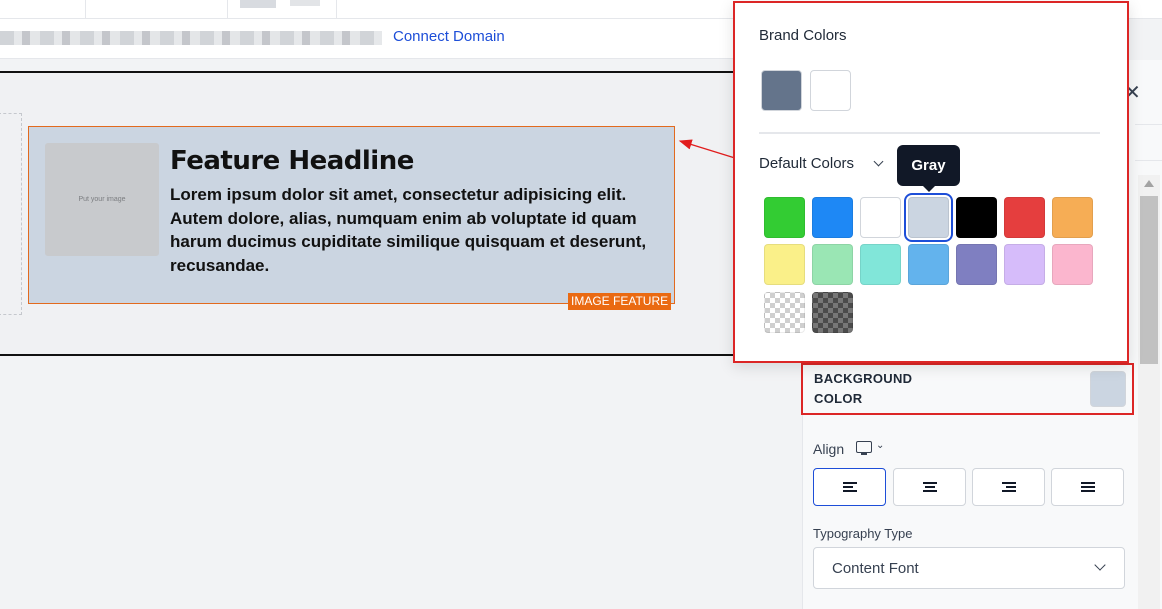 Image resolution: width=1162 pixels, height=609 pixels. Describe the element at coordinates (1108, 389) in the screenshot. I see `background-color-swatch` at that location.